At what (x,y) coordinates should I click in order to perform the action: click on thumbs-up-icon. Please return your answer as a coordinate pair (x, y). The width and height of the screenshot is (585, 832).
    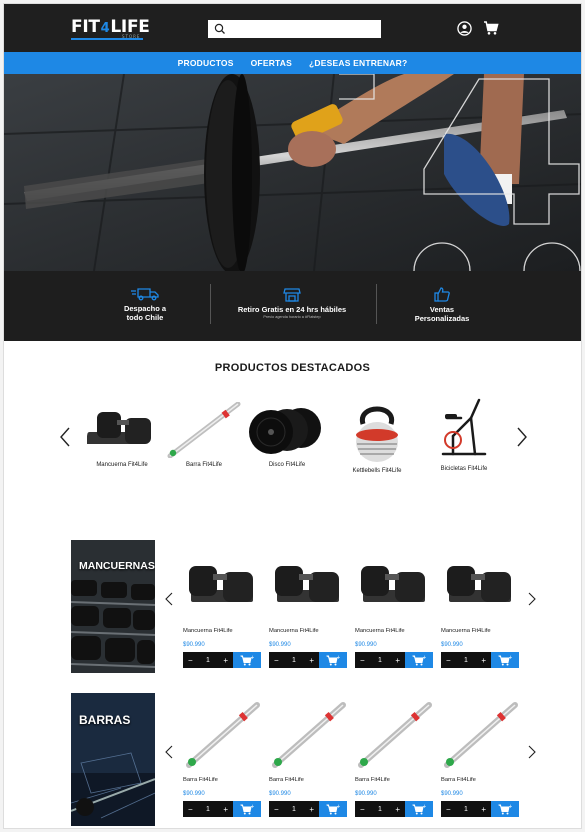
    Looking at the image, I should click on (442, 294).